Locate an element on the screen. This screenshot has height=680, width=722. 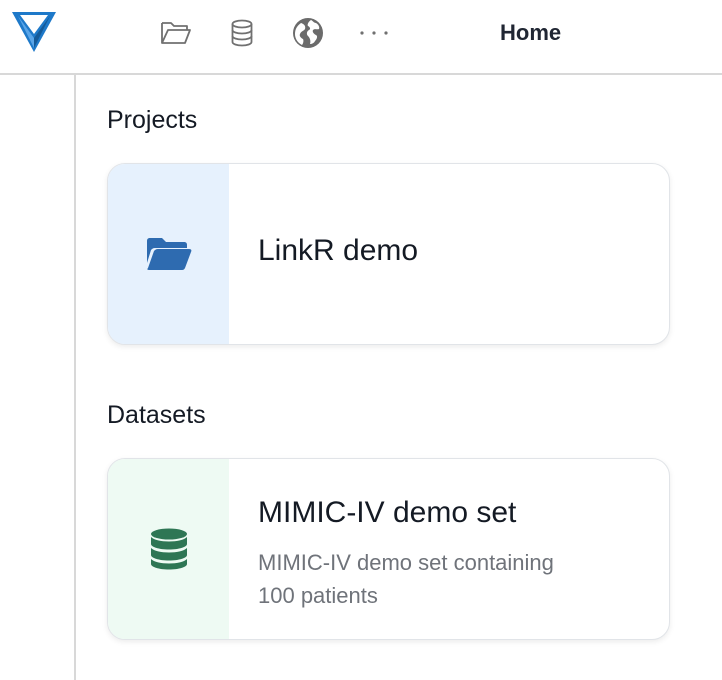
nav-projects-button is located at coordinates (176, 33).